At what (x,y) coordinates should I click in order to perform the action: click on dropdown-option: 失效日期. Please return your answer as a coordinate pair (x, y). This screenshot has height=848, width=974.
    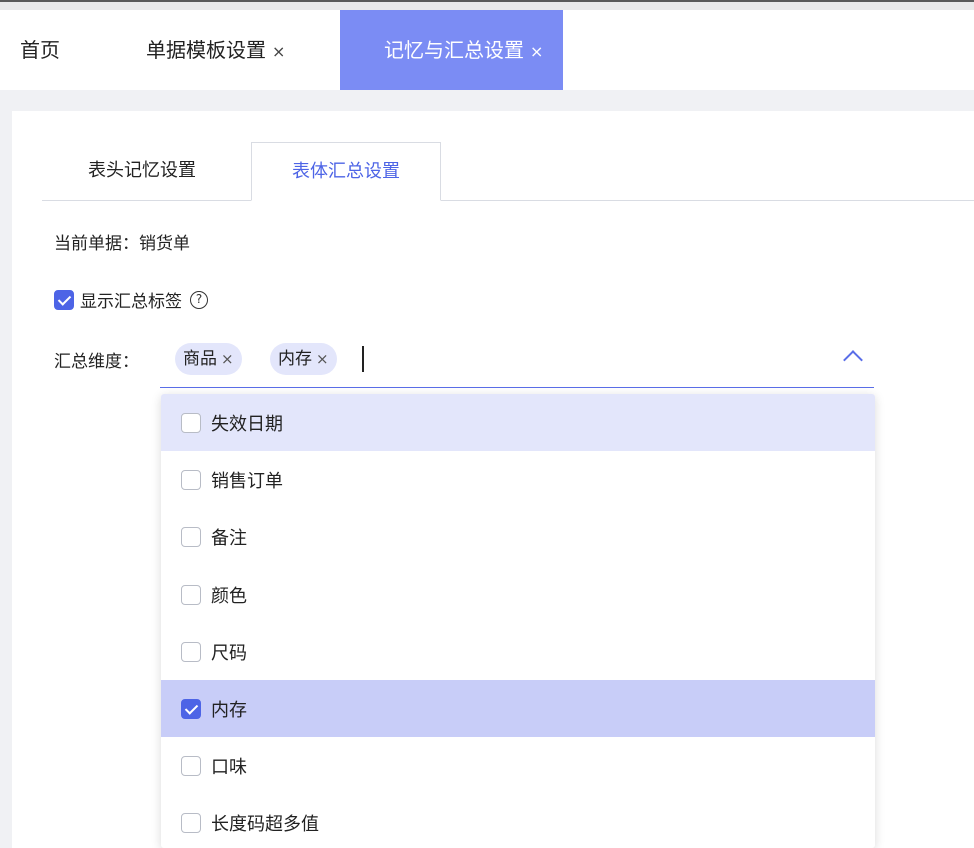
    Looking at the image, I should click on (518, 422).